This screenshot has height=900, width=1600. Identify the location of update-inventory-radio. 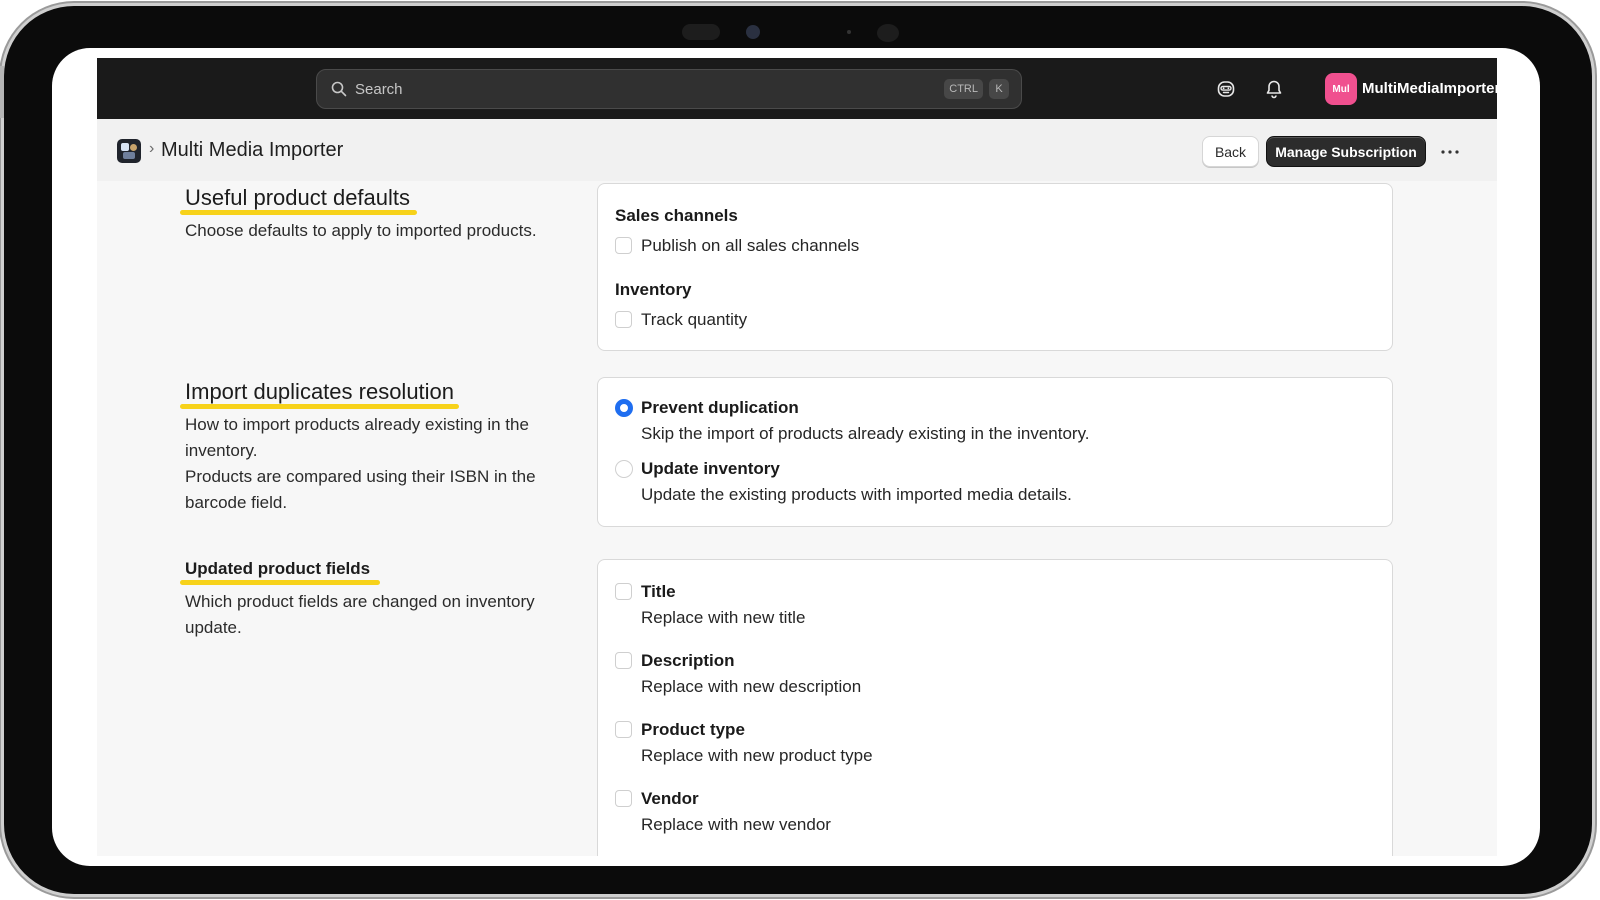
(624, 469).